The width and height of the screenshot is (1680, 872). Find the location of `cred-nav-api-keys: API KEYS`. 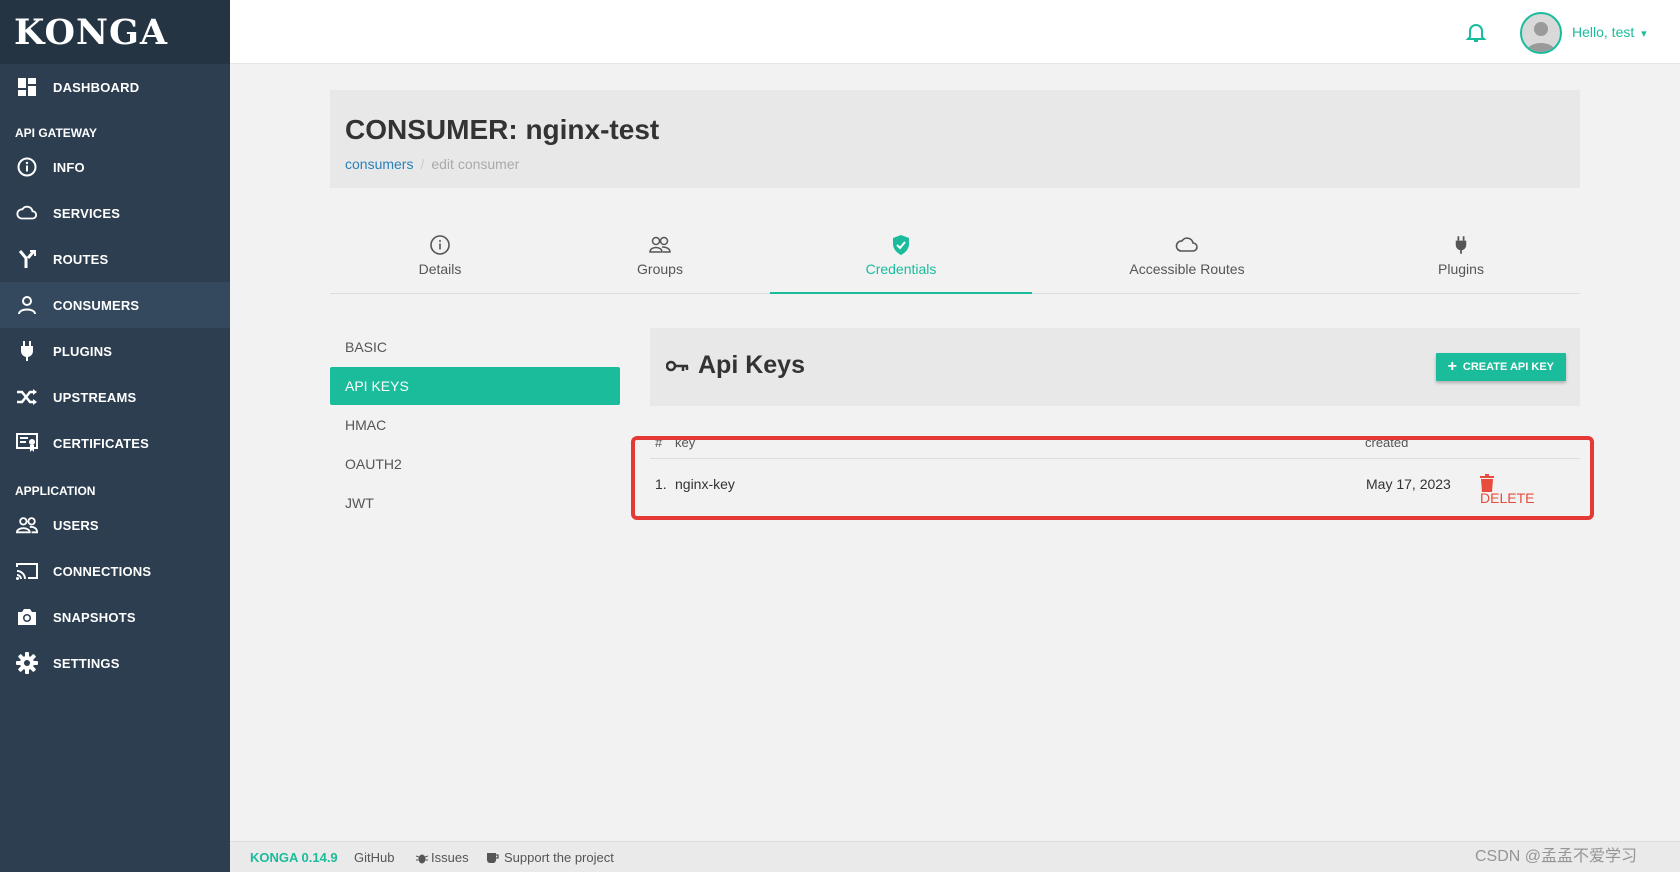

cred-nav-api-keys: API KEYS is located at coordinates (475, 386).